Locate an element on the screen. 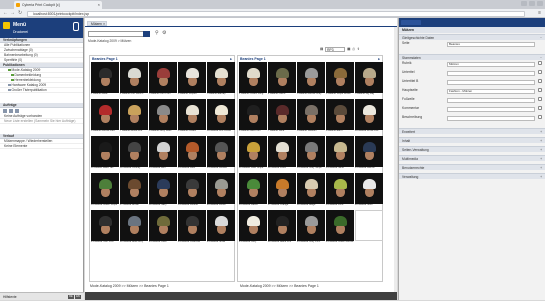  product-tile: 19 Beanie Double is located at coordinates (192, 191).